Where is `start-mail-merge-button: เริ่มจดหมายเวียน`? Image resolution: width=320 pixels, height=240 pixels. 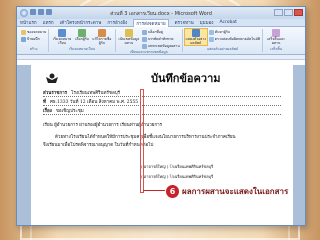
start-mail-merge-button: เริ่มจดหมายเวียน is located at coordinates (62, 37).